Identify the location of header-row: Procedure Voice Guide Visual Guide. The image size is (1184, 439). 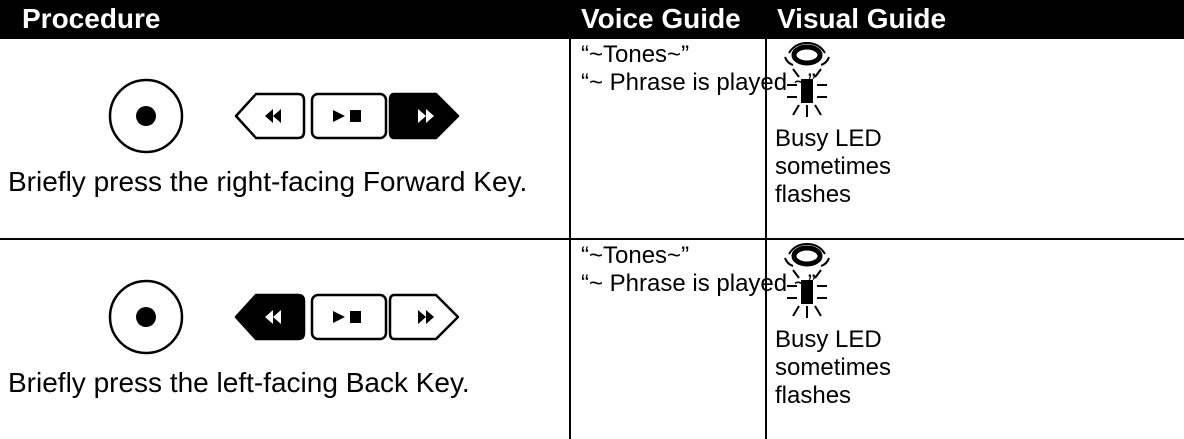
(592, 19).